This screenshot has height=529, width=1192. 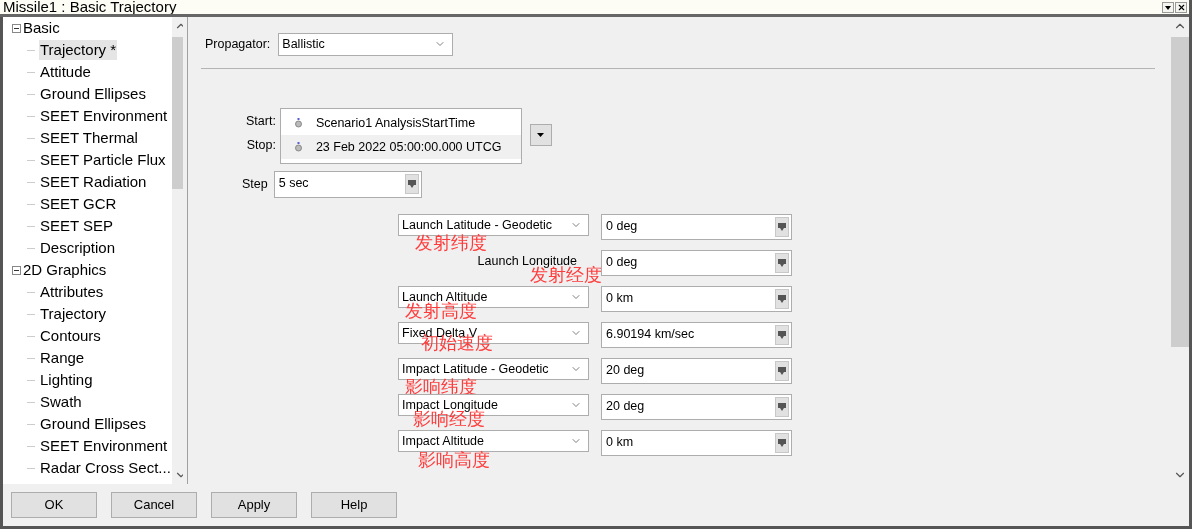 What do you see at coordinates (62, 358) in the screenshot?
I see `tree-item: Range` at bounding box center [62, 358].